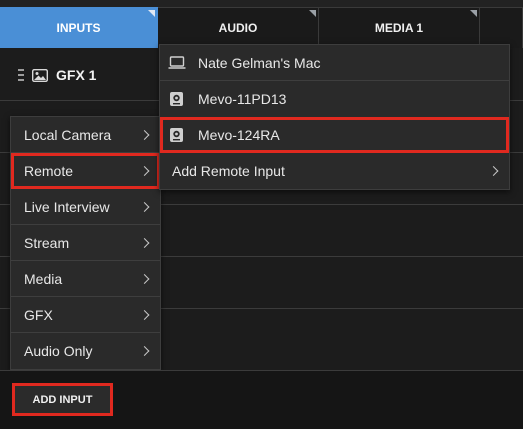 The width and height of the screenshot is (523, 429). What do you see at coordinates (76, 75) in the screenshot?
I see `input-row-label: GFX 1` at bounding box center [76, 75].